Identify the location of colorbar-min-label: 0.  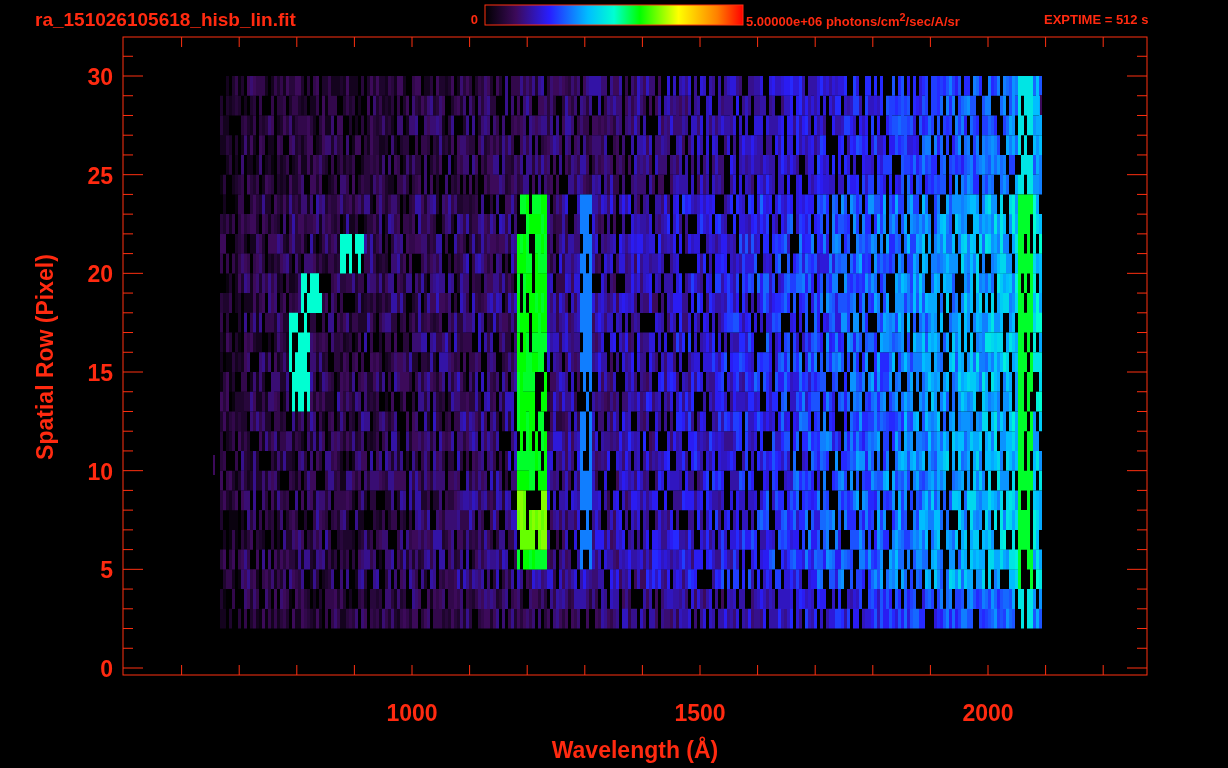
(474, 19).